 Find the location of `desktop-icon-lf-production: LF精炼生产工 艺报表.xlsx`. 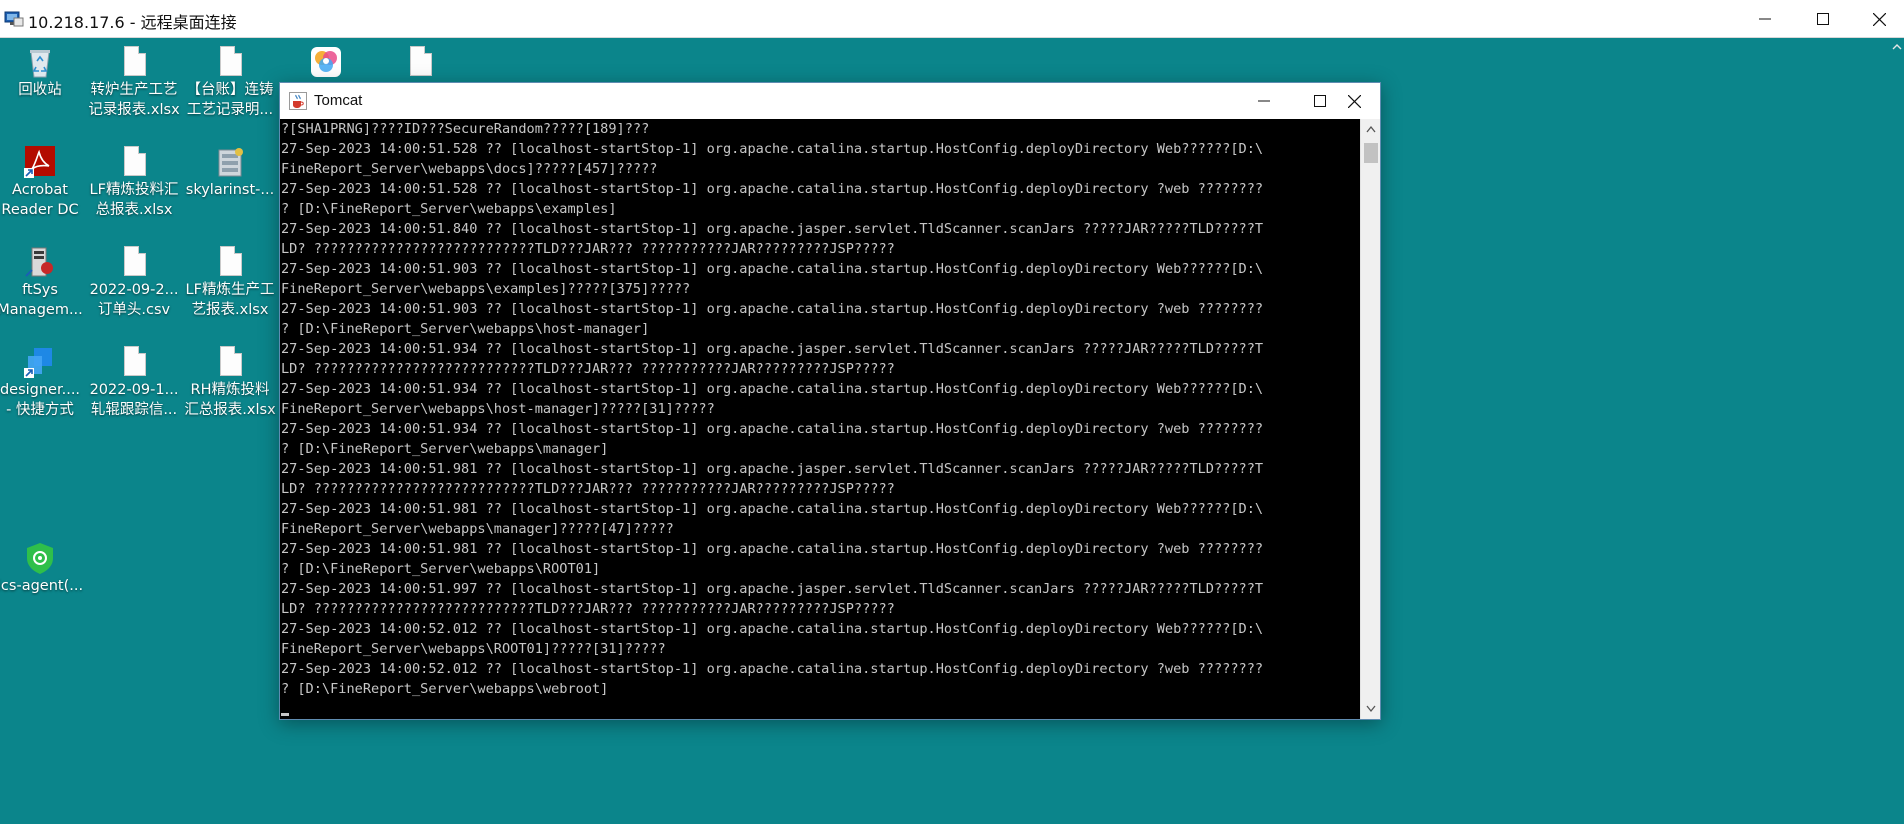

desktop-icon-lf-production: LF精炼生产工 艺报表.xlsx is located at coordinates (230, 282).